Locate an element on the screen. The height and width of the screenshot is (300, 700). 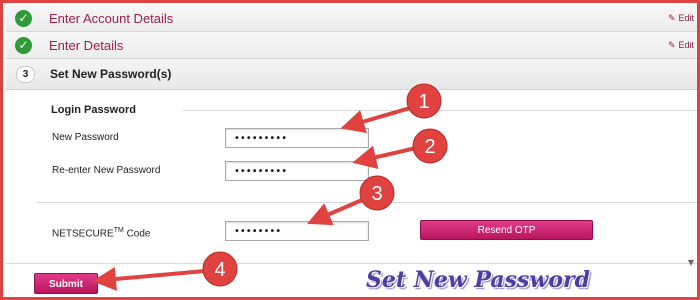
netsecure-label-suffix: Code is located at coordinates (137, 234).